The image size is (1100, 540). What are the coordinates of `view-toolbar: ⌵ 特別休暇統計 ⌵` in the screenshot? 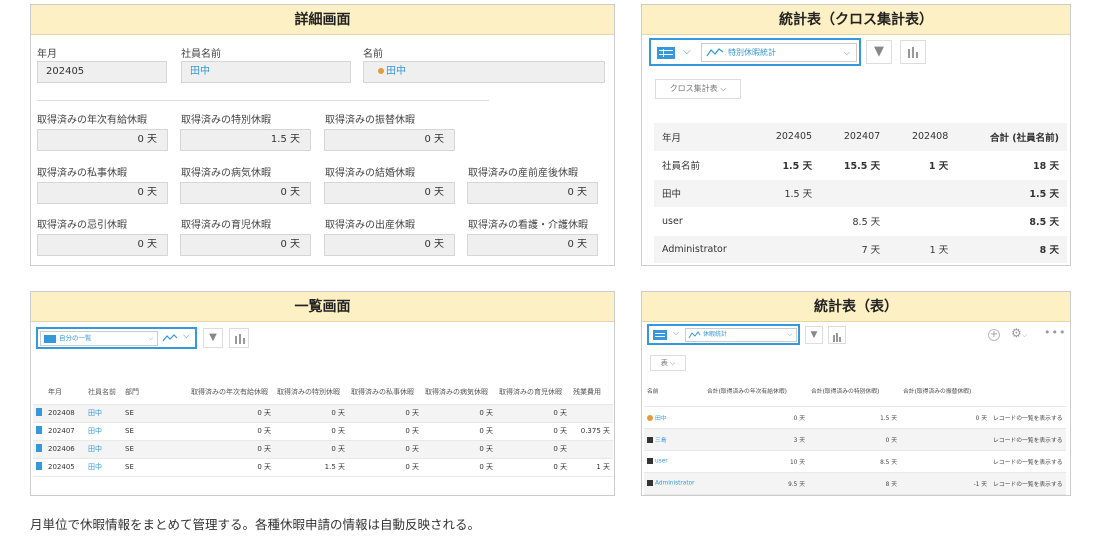 It's located at (755, 52).